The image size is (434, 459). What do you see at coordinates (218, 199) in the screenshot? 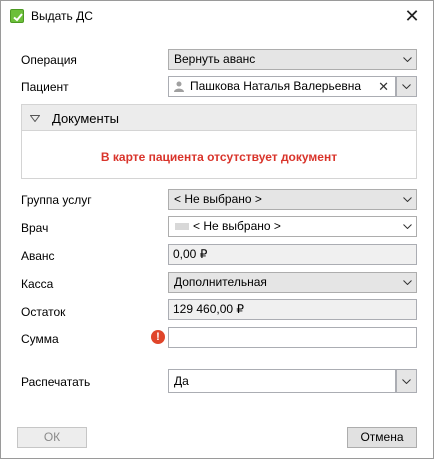
I see `service-group-value: < Не выбрано >` at bounding box center [218, 199].